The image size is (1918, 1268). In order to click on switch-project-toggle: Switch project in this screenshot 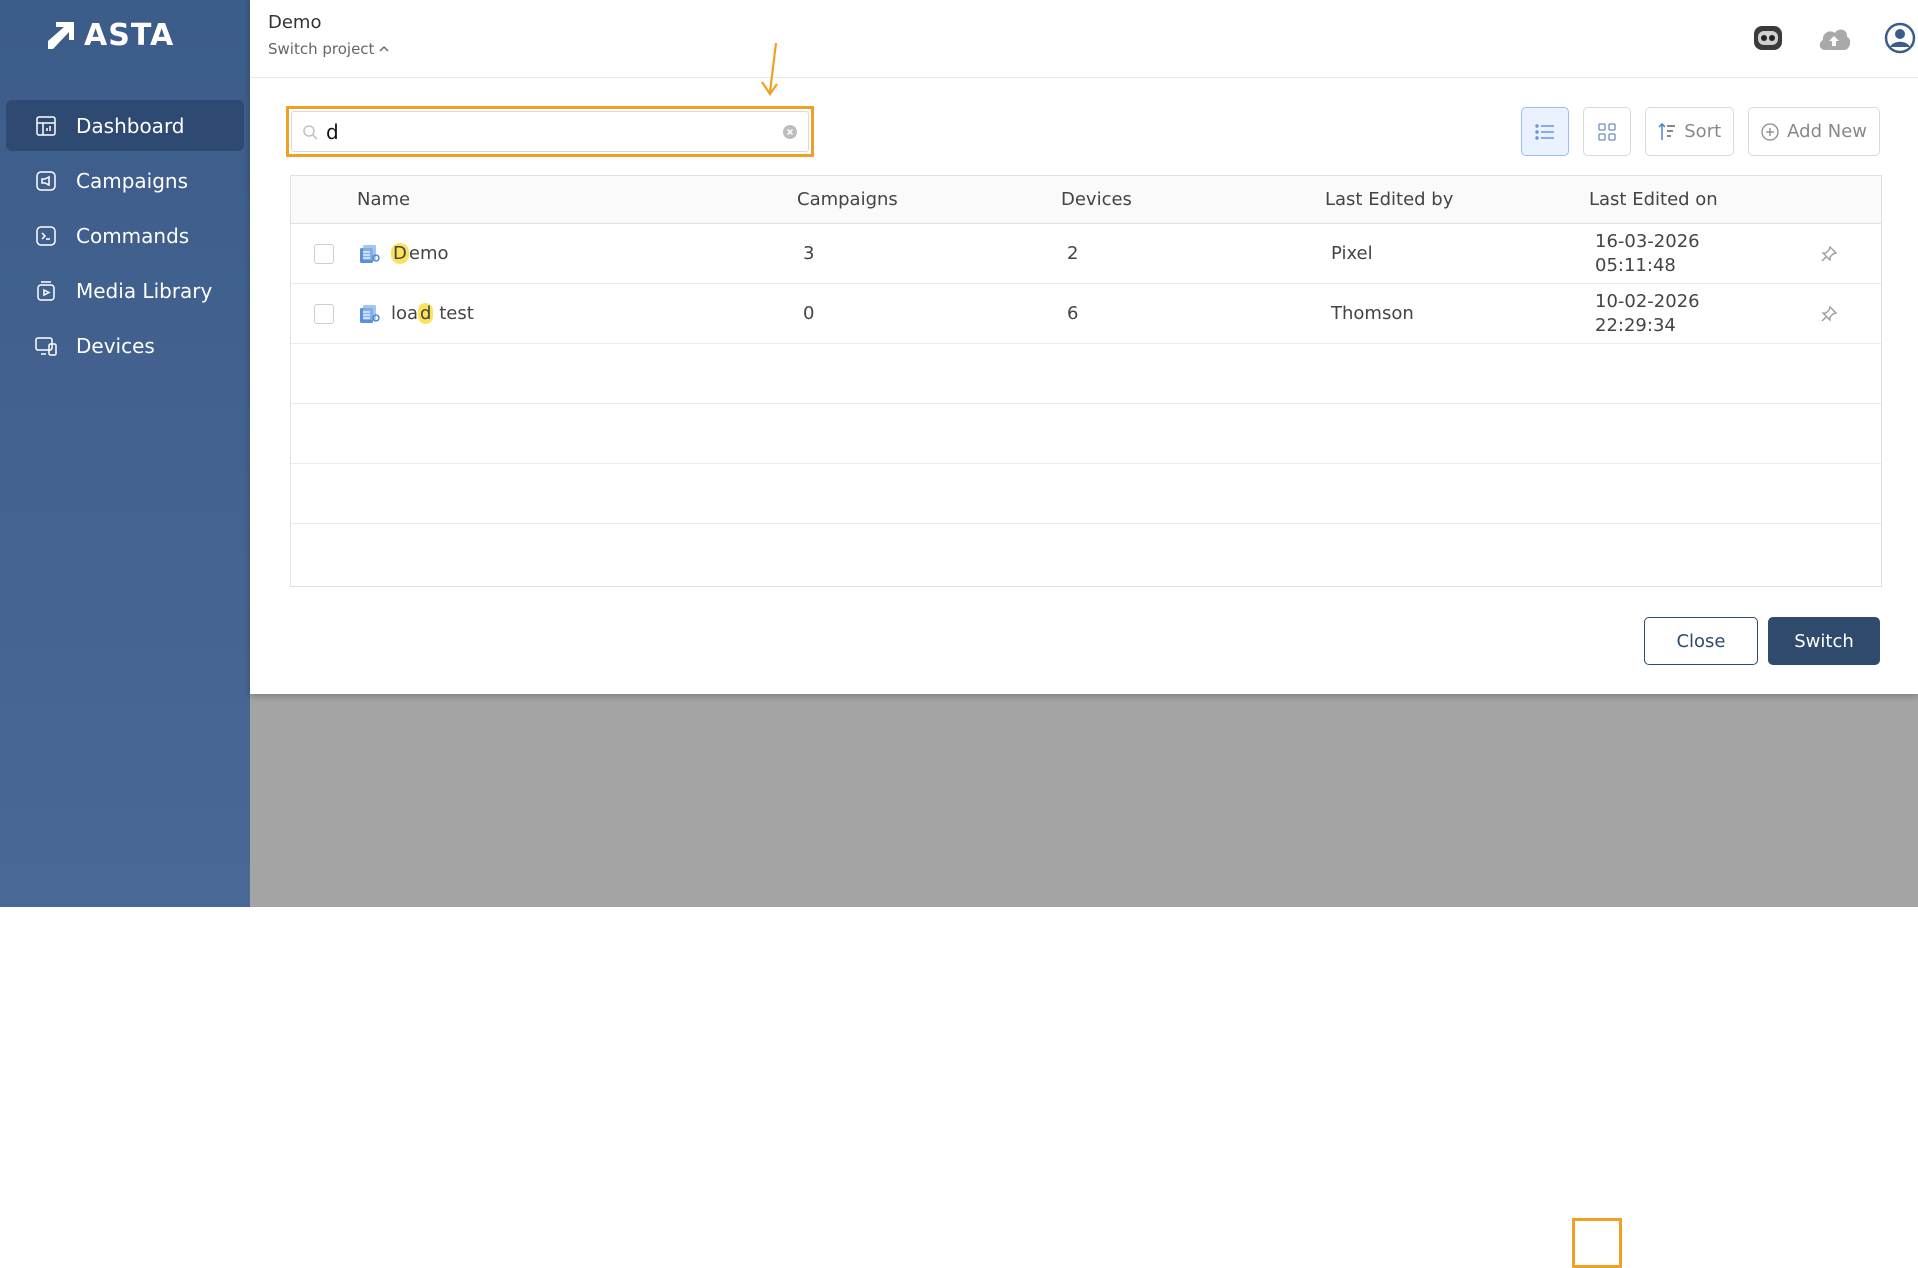, I will do `click(329, 49)`.